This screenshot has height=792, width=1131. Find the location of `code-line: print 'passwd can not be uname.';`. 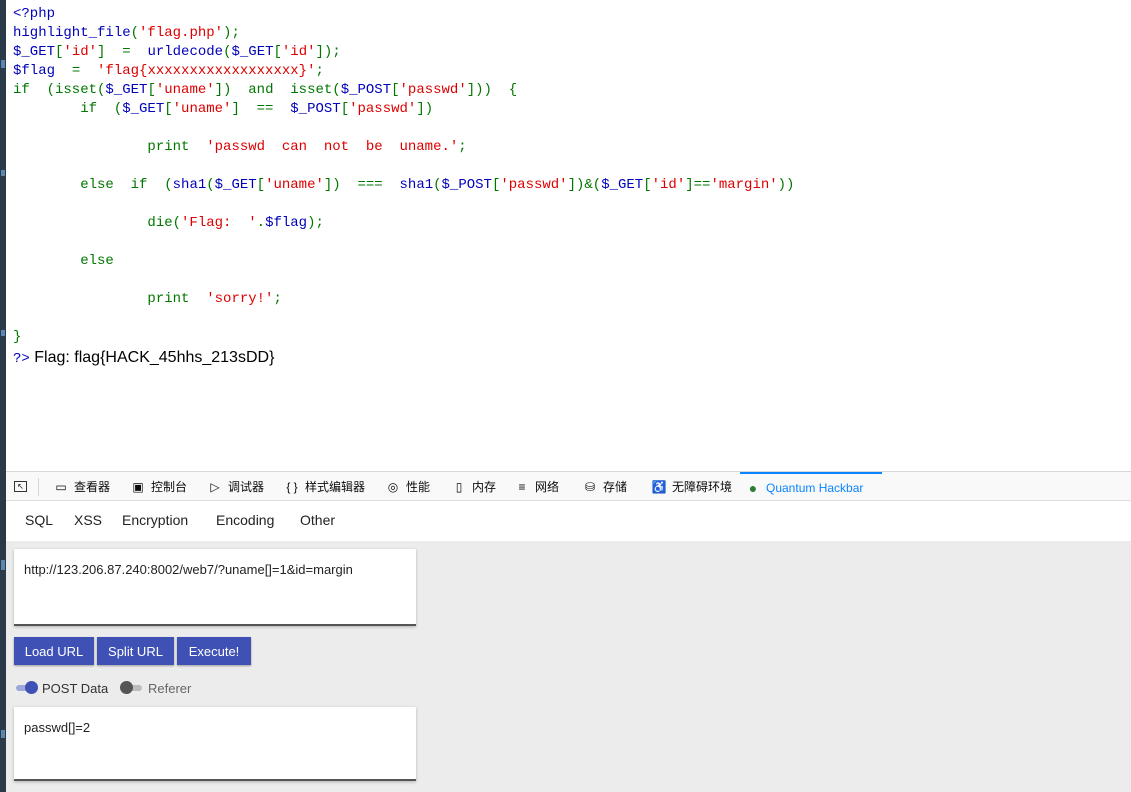

code-line: print 'passwd can not be uname.'; is located at coordinates (240, 147).